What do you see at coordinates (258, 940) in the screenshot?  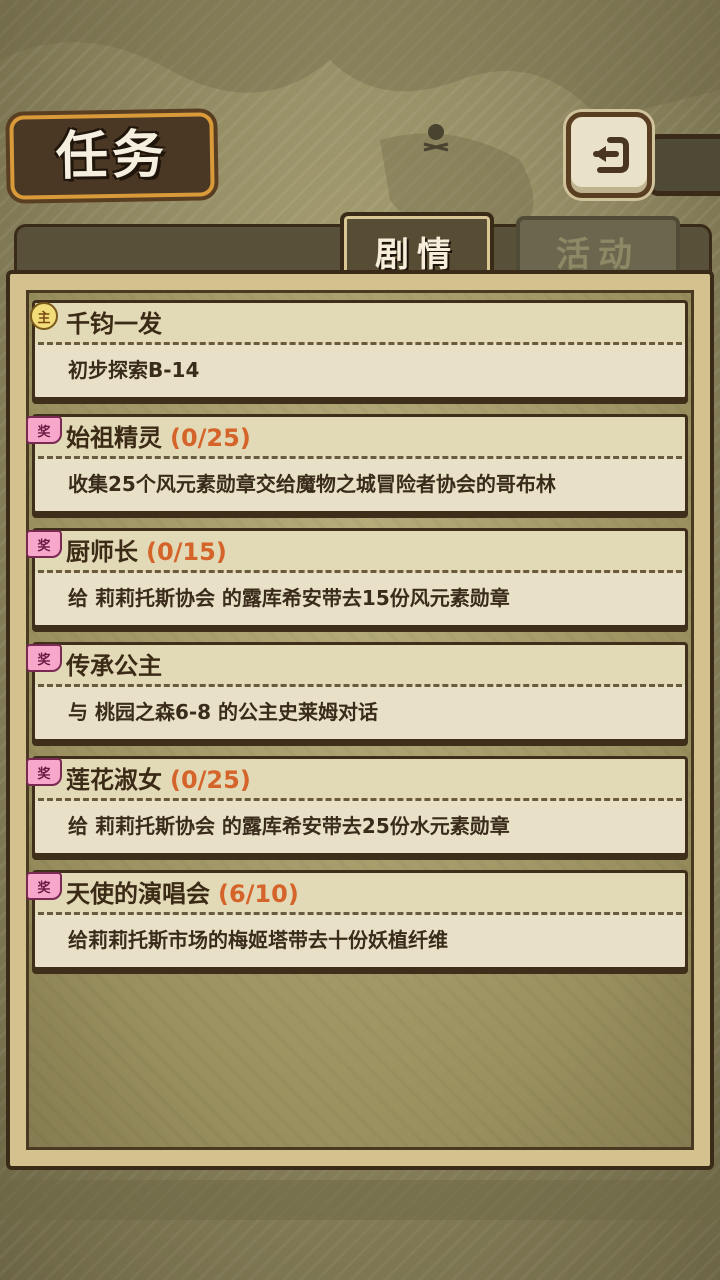 I see `quest-description: 给莉莉托斯市场的梅姬塔带去十份妖植纤维` at bounding box center [258, 940].